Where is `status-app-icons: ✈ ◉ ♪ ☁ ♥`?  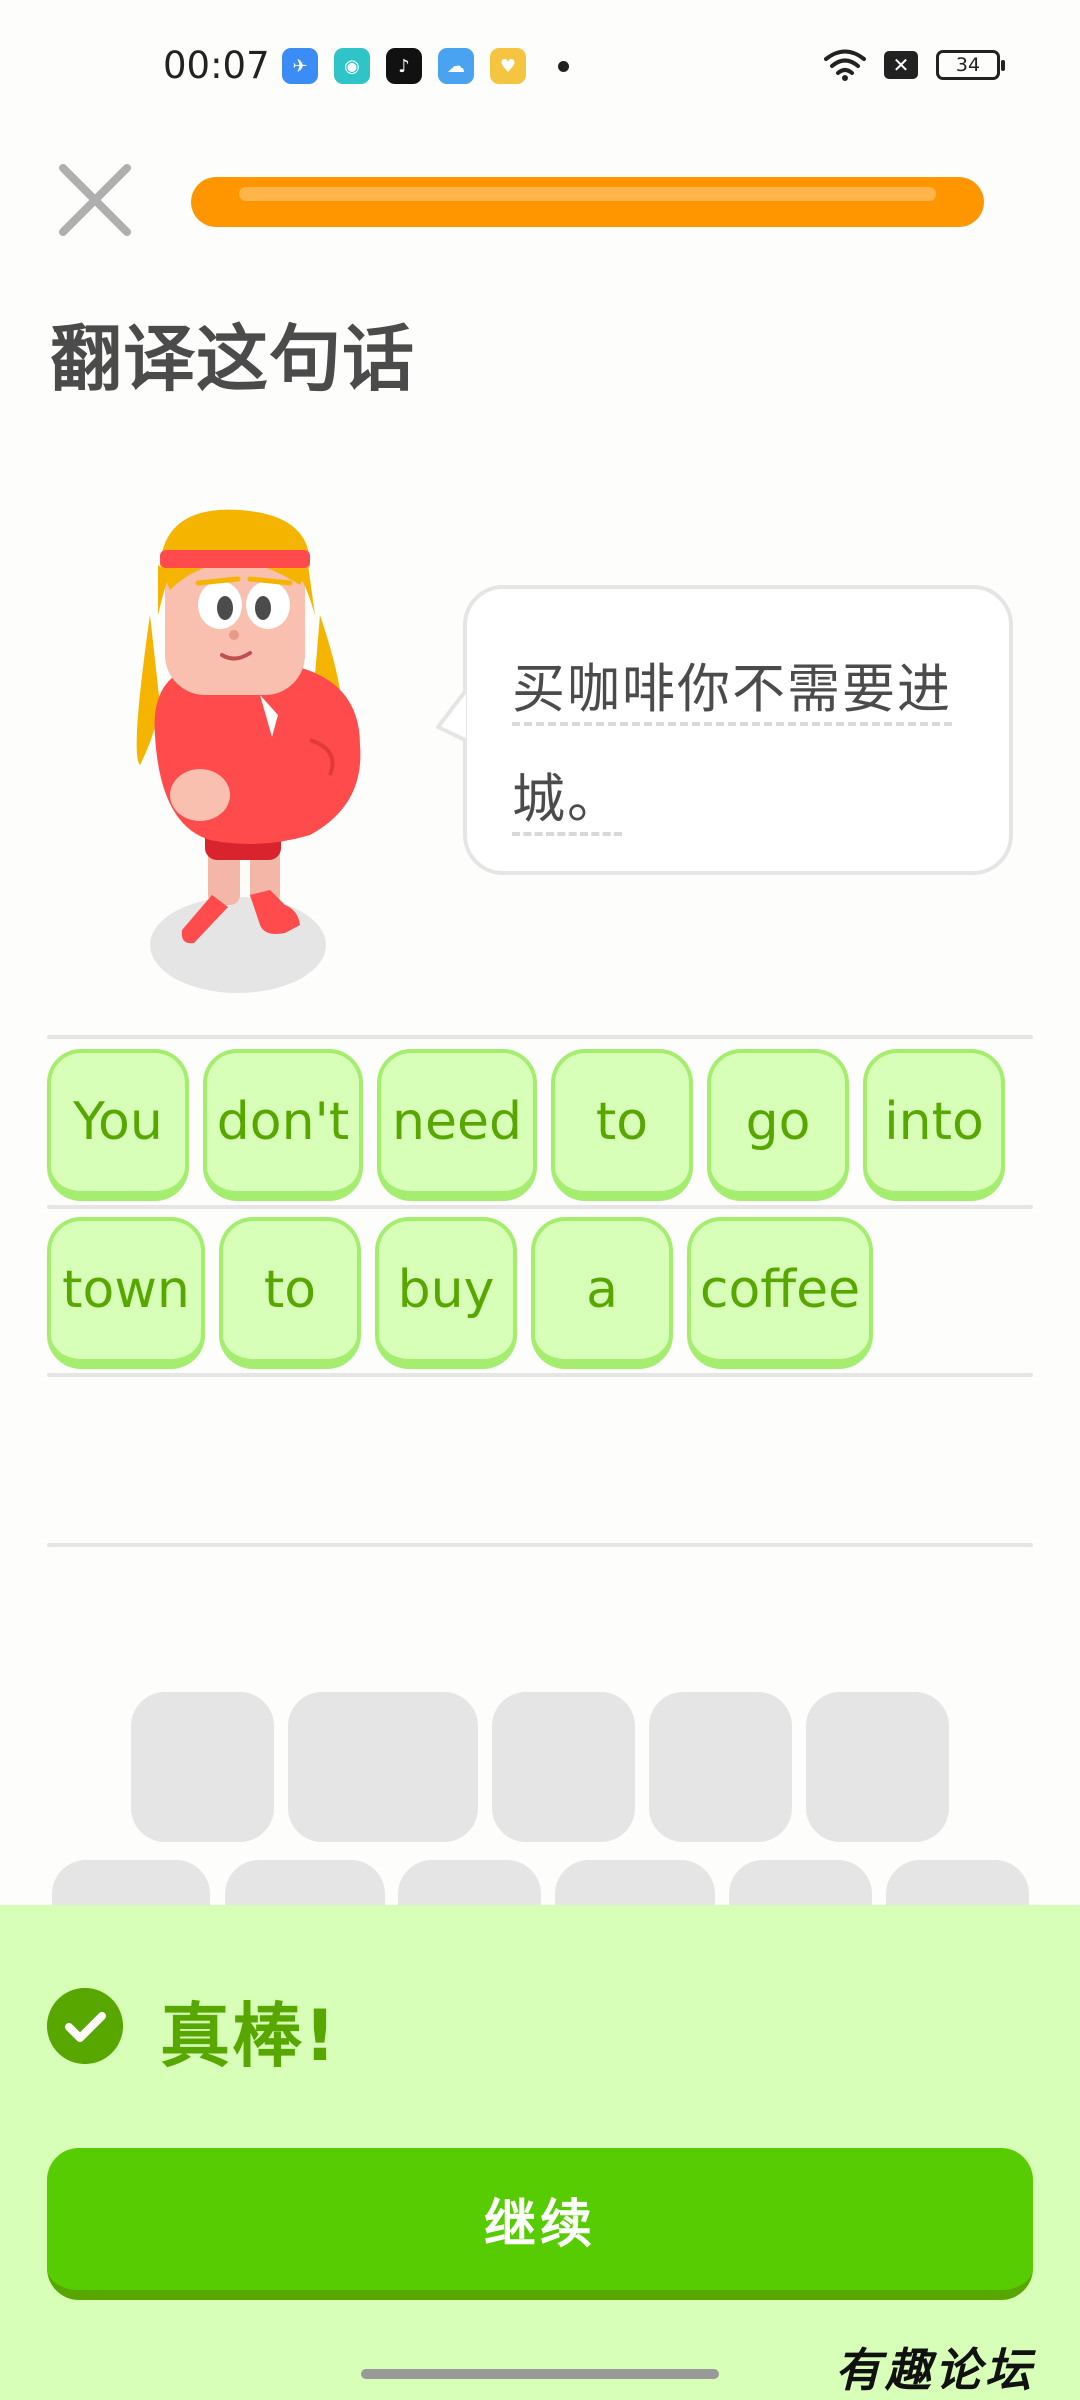
status-app-icons: ✈ ◉ ♪ ☁ ♥ is located at coordinates (425, 66).